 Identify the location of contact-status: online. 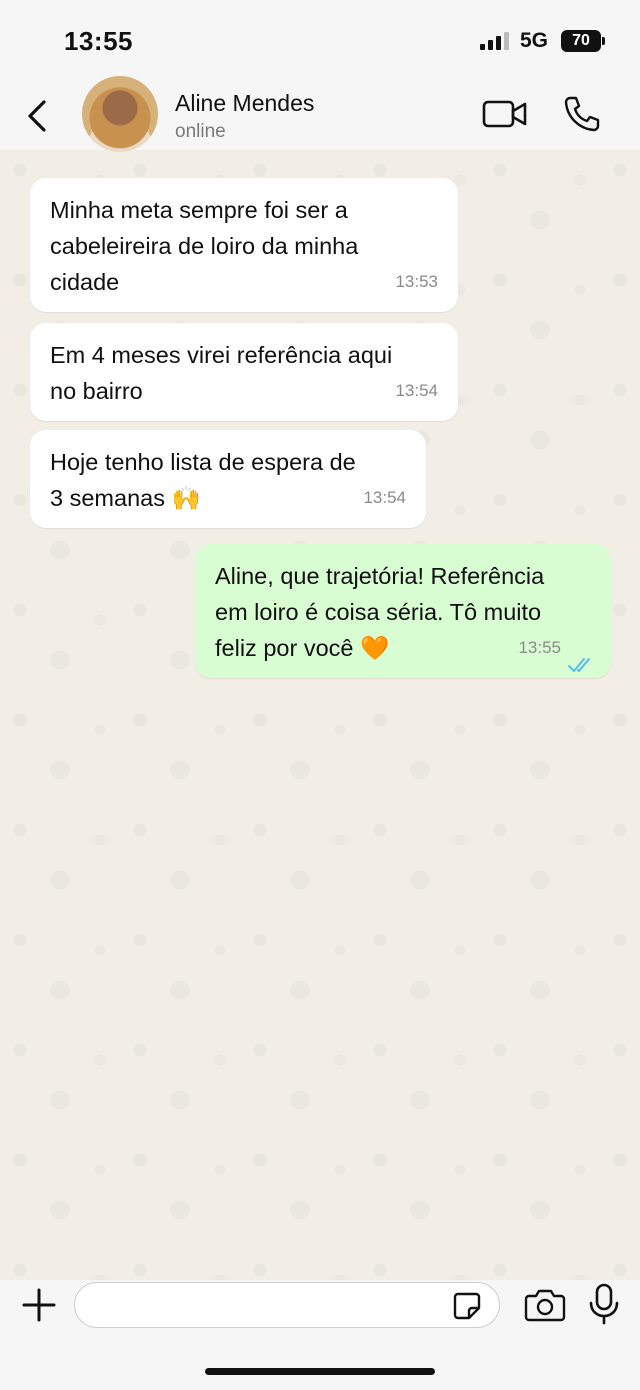
(200, 131).